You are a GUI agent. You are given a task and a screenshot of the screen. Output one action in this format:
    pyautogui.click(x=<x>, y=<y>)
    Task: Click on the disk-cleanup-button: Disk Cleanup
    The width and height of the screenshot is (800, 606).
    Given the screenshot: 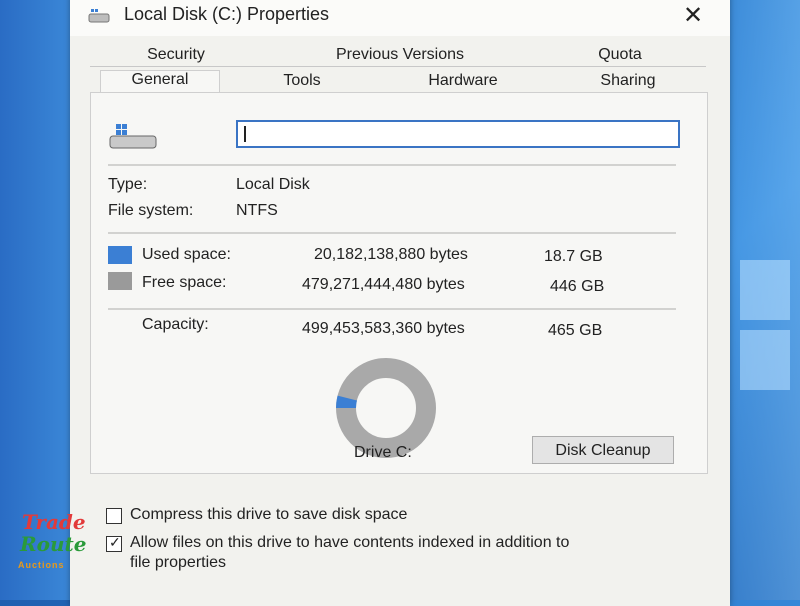 What is the action you would take?
    pyautogui.click(x=603, y=450)
    